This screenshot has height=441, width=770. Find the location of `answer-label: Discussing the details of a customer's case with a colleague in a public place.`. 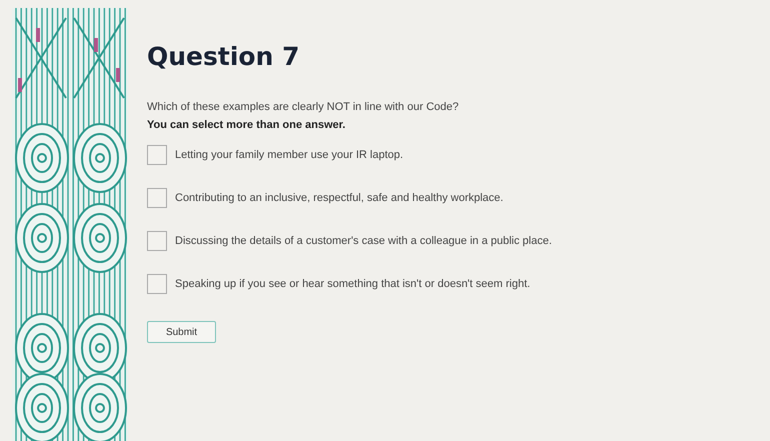

answer-label: Discussing the details of a customer's case with a colleague in a public place. is located at coordinates (363, 241).